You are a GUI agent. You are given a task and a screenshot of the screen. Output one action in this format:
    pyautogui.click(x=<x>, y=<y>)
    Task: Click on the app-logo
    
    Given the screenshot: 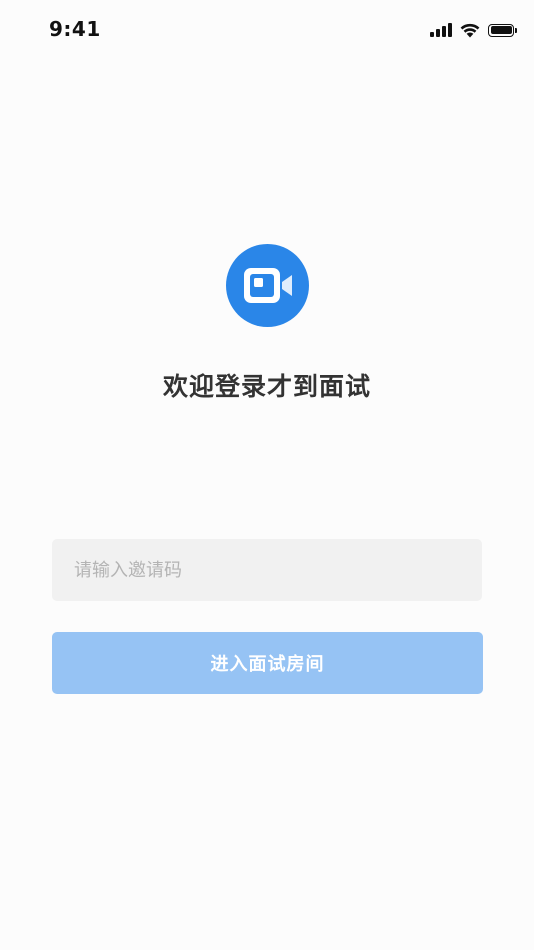 What is the action you would take?
    pyautogui.click(x=267, y=285)
    